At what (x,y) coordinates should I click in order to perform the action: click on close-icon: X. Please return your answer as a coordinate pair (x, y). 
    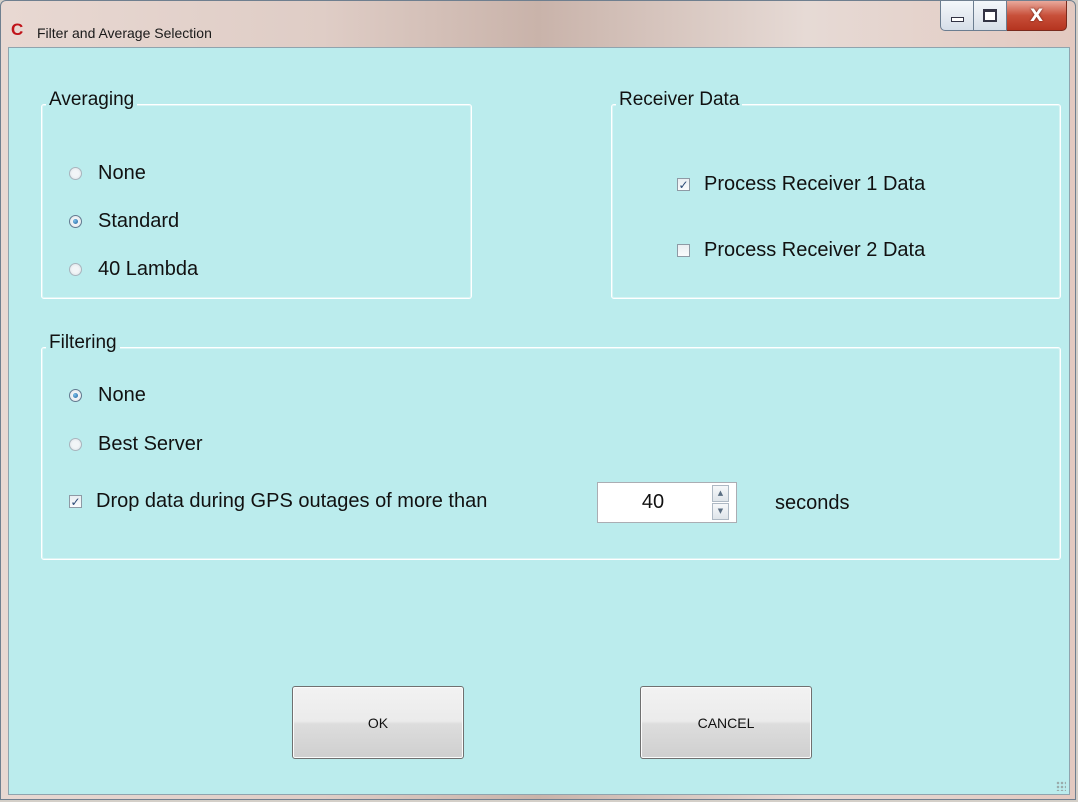
    Looking at the image, I should click on (1036, 15).